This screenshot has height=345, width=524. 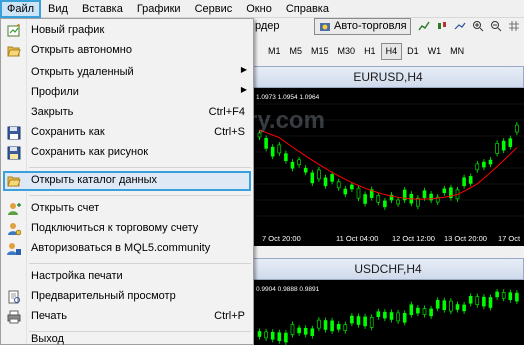 I want to click on toolbar-zoom-in-icon, so click(x=478, y=26).